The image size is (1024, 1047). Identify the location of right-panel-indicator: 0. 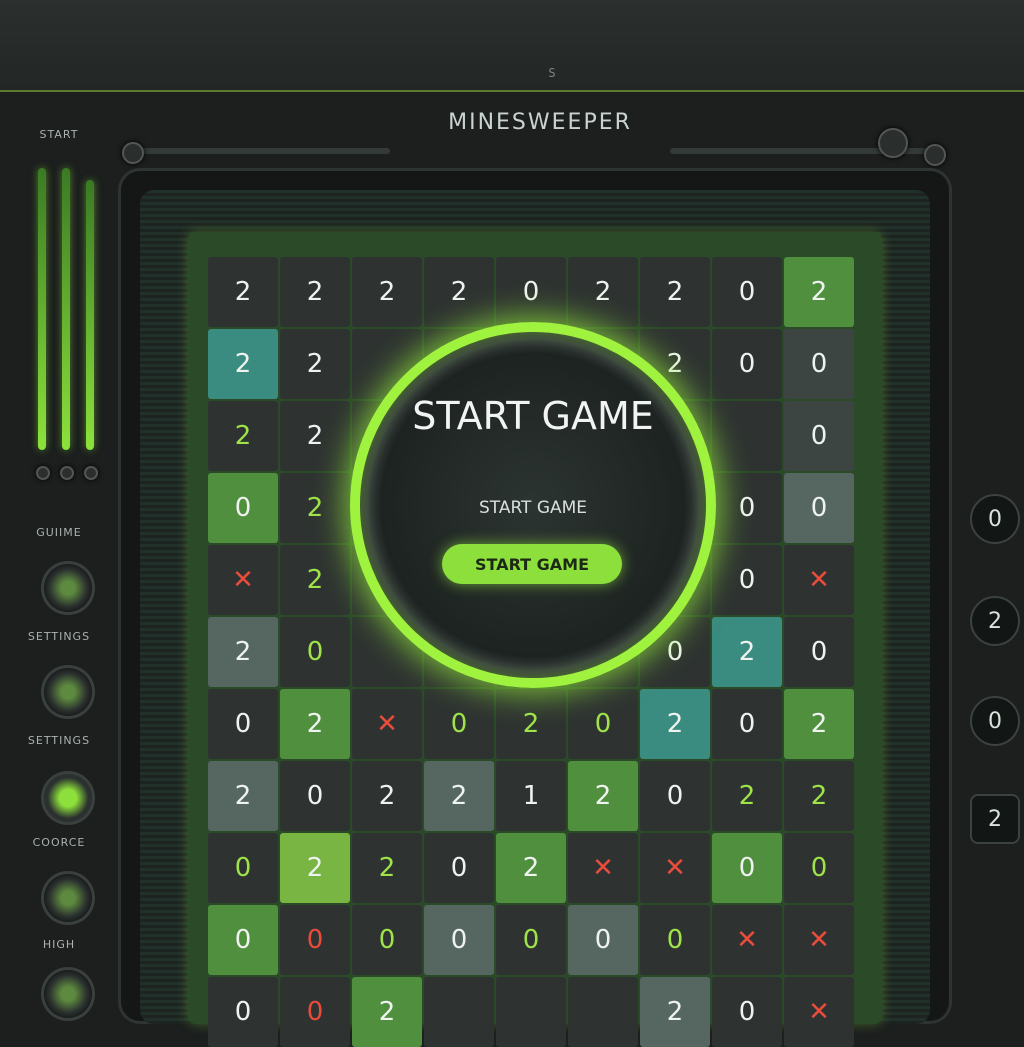
(995, 721).